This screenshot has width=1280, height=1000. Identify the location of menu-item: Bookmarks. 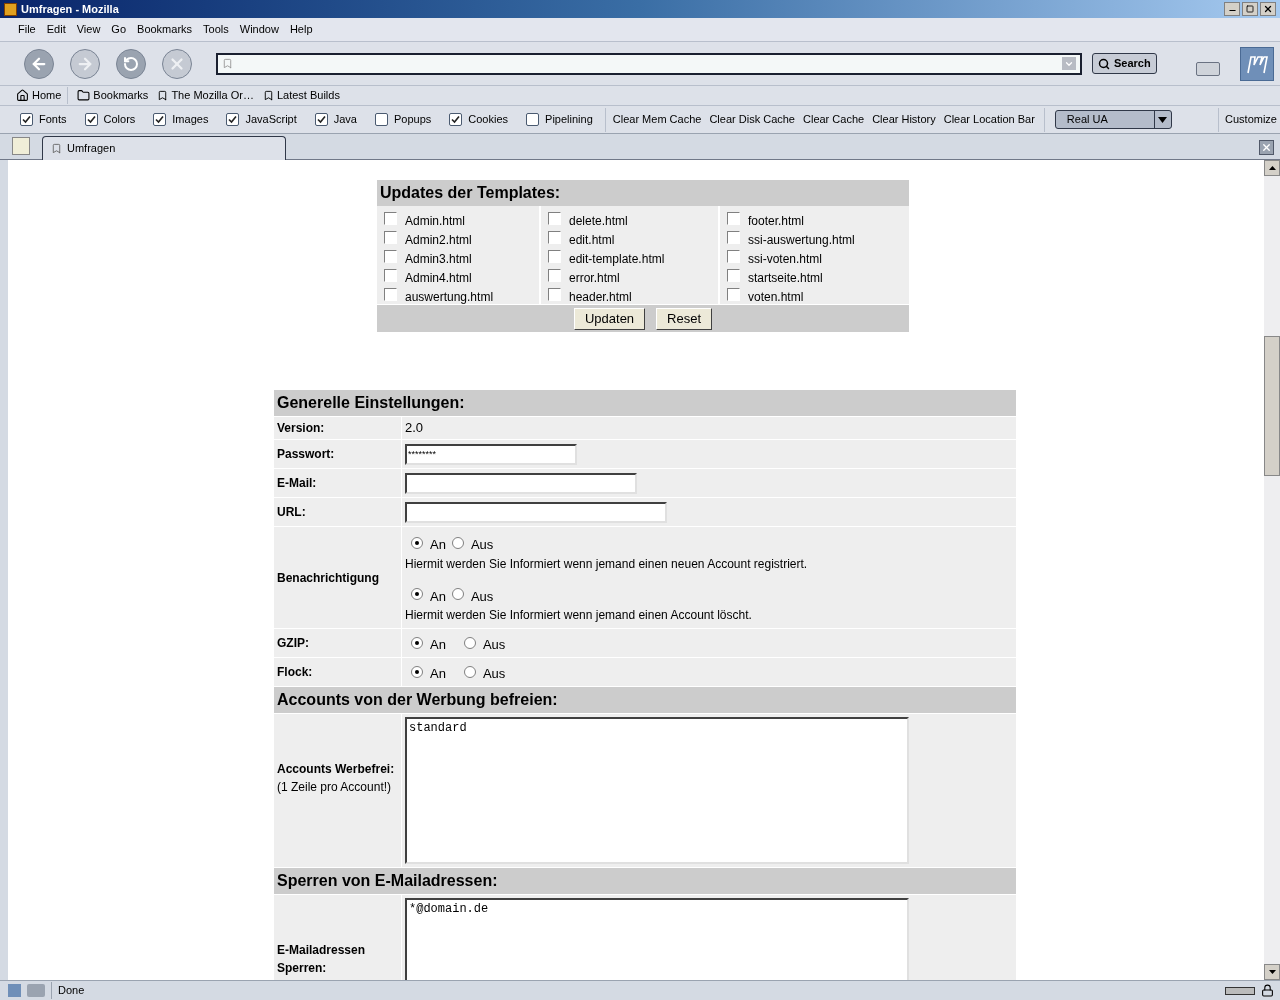
(165, 29).